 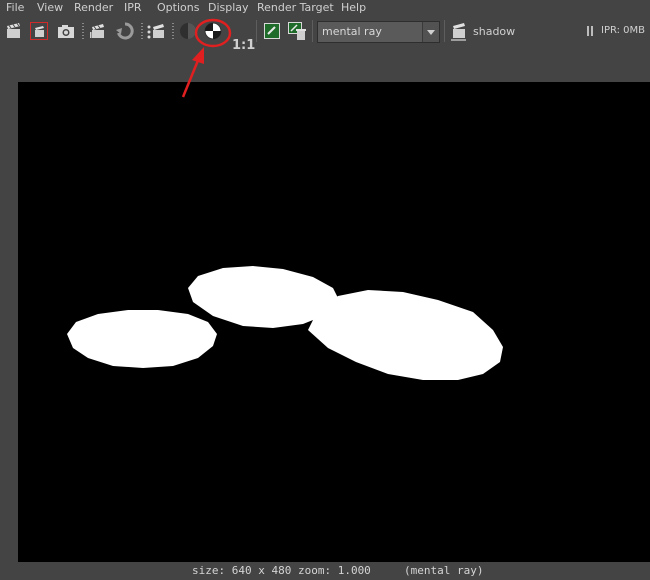 I want to click on menu-options: Options, so click(x=178, y=8).